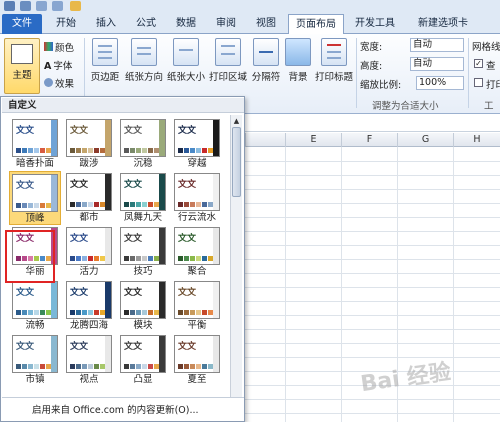 The image size is (500, 422). What do you see at coordinates (75, 6) in the screenshot?
I see `open-folder-icon` at bounding box center [75, 6].